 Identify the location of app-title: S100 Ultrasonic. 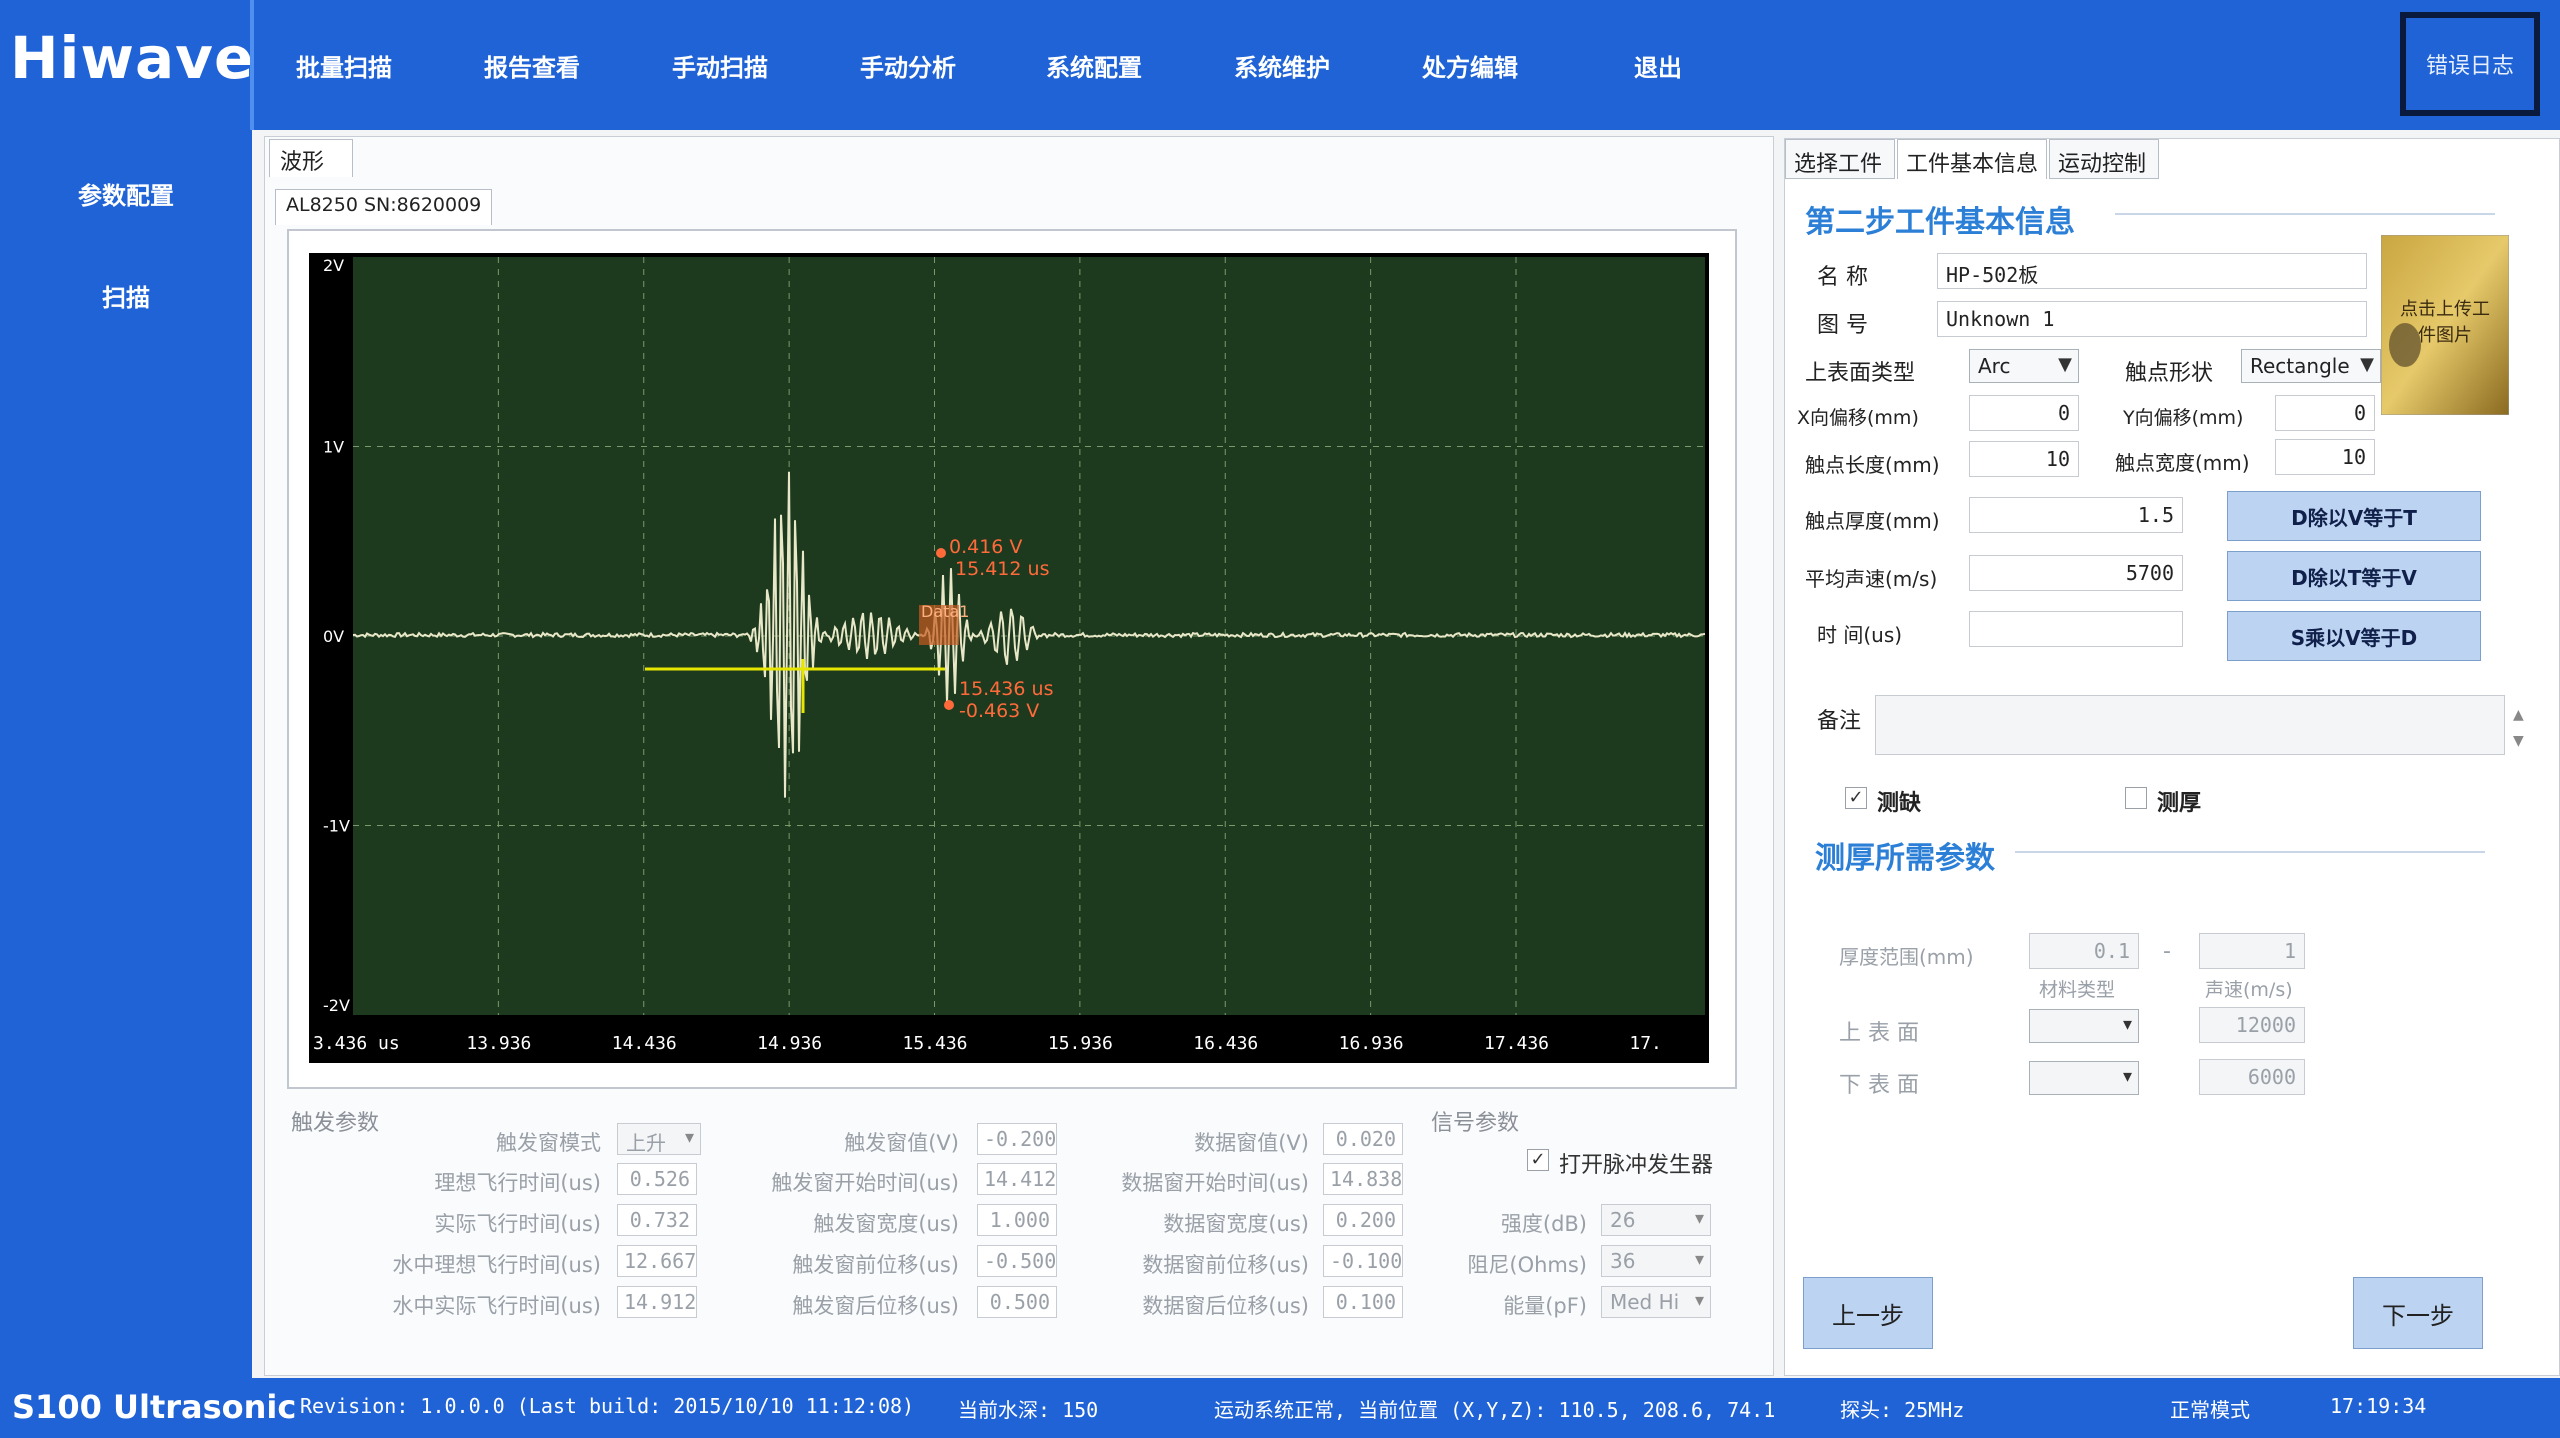
(154, 1407).